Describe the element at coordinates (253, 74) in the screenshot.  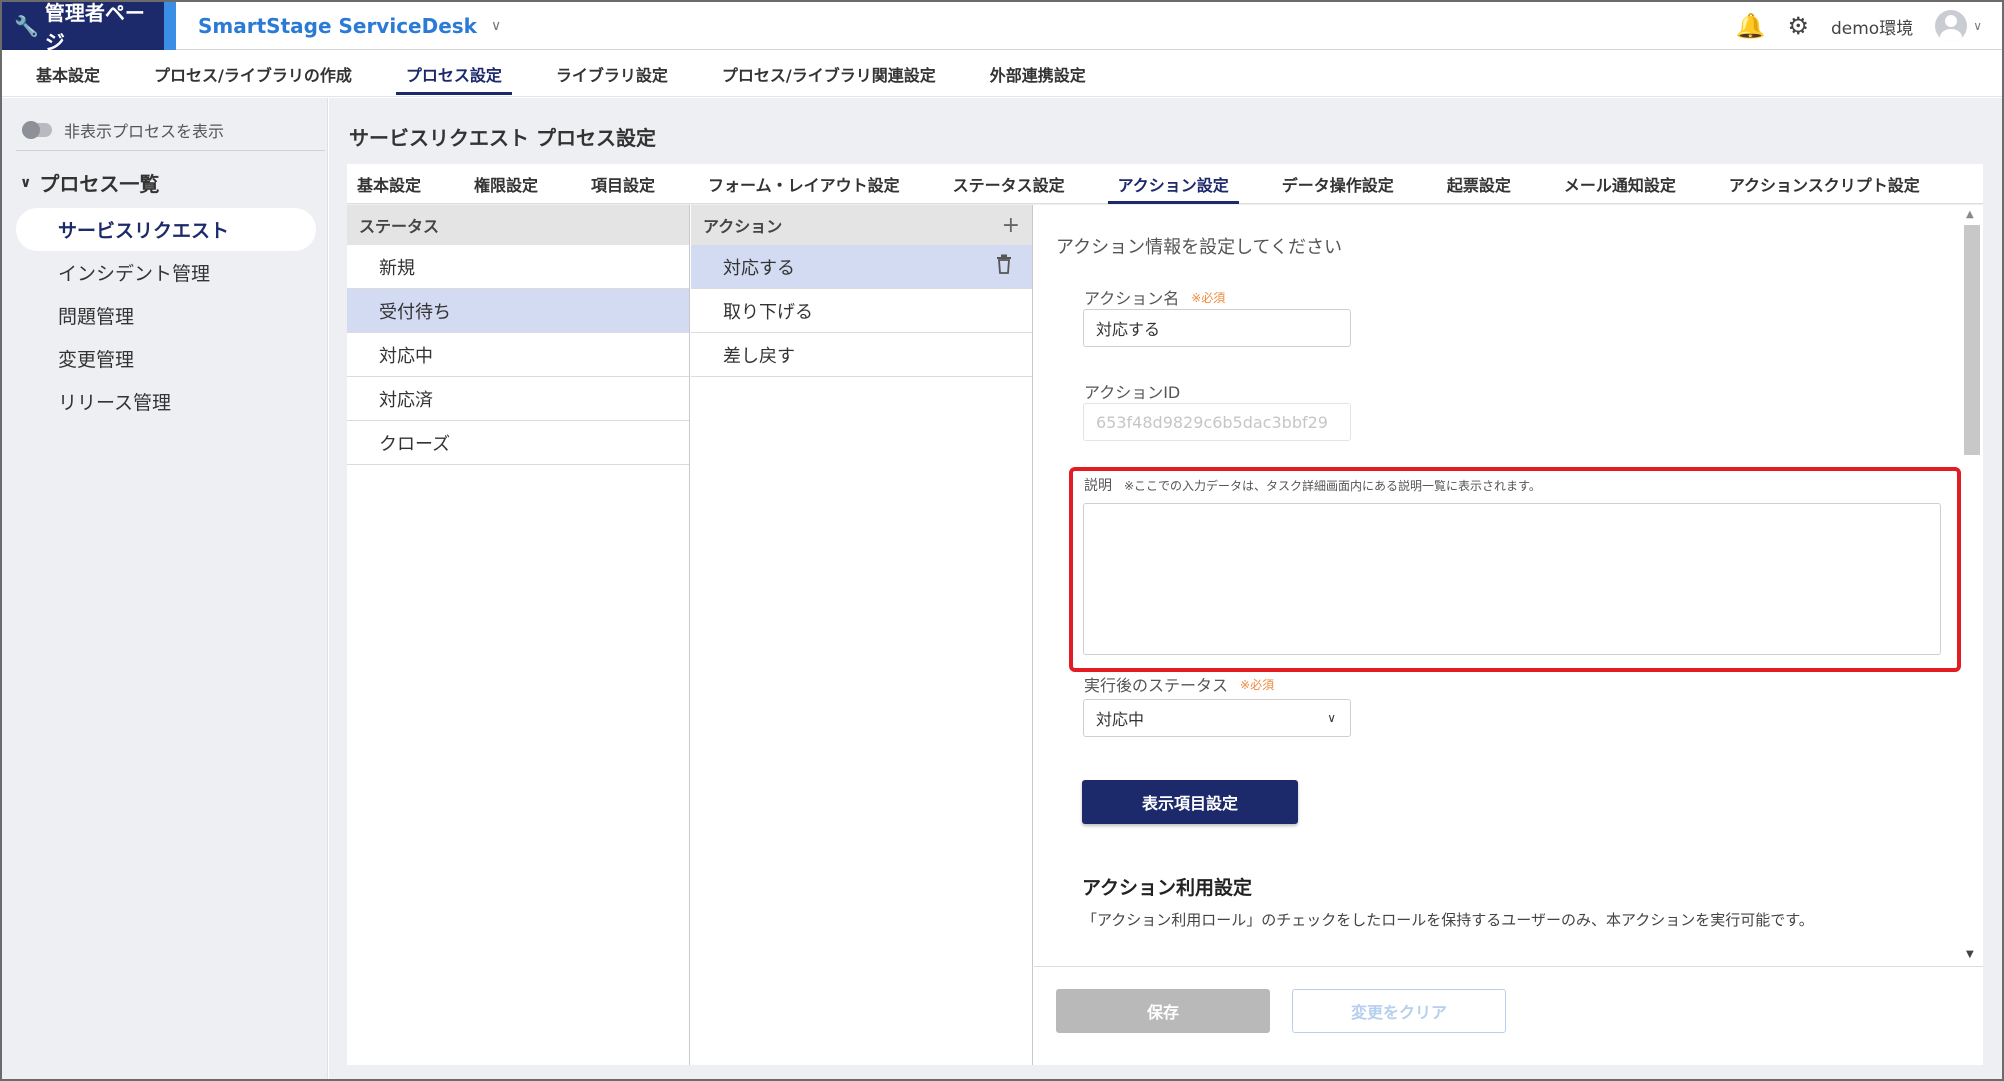
I see `nav-tab-create-process-library: プロセス/ライブラリの作成` at that location.